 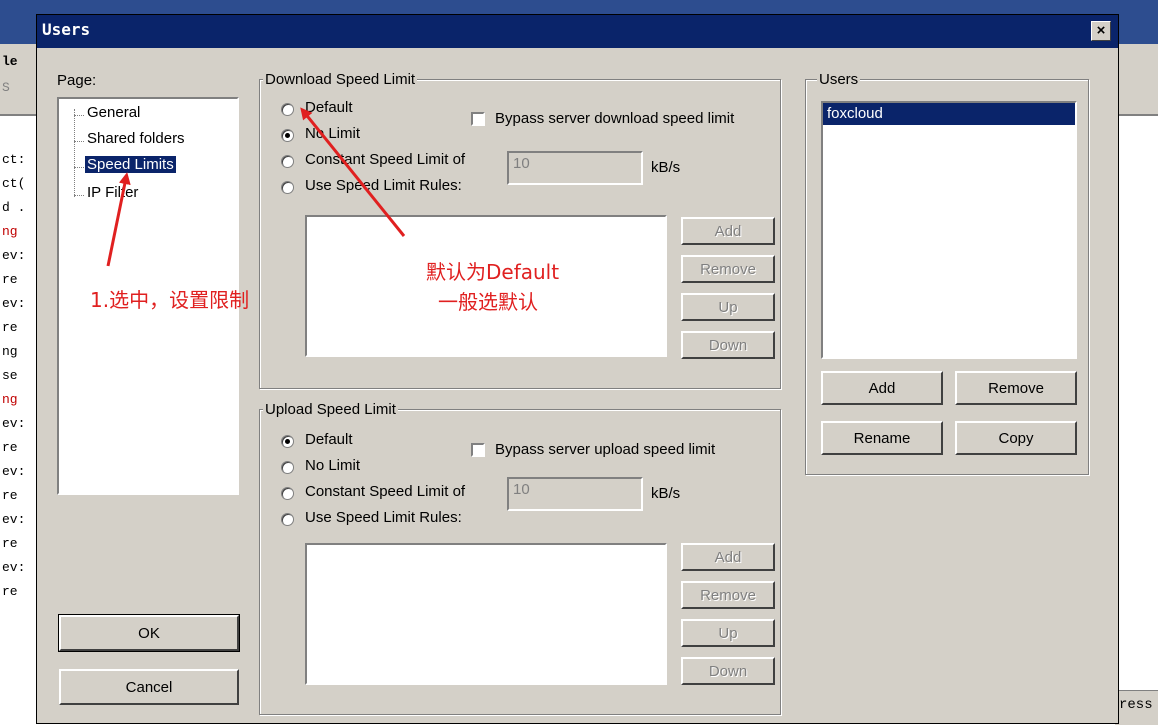 I want to click on download-rules-radio, so click(x=287, y=187).